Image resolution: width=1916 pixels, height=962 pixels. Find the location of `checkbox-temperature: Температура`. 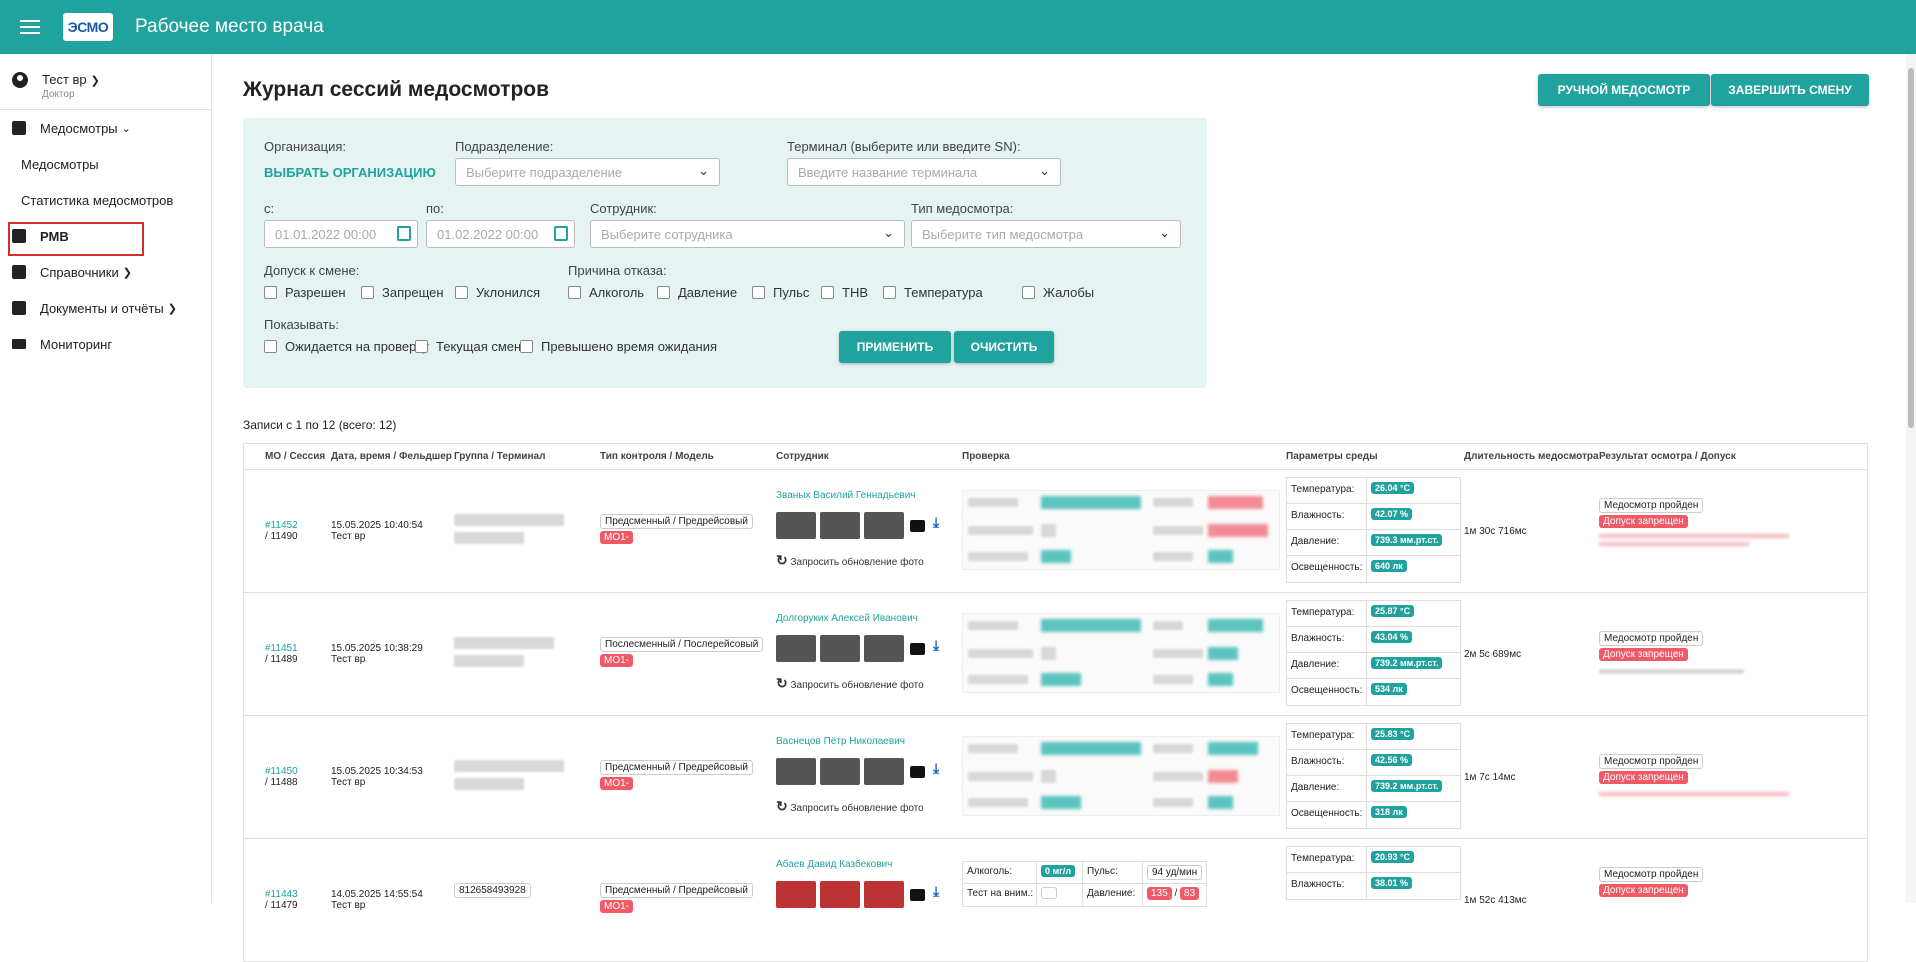

checkbox-temperature: Температура is located at coordinates (933, 292).